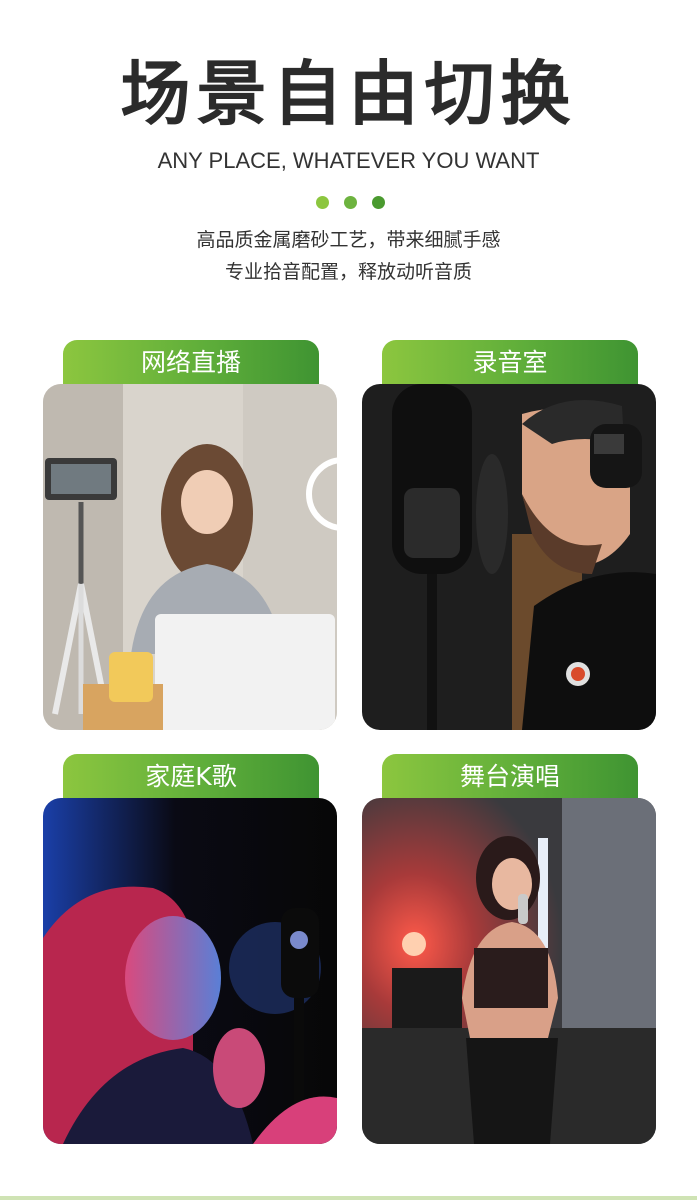  Describe the element at coordinates (509, 557) in the screenshot. I see `studio-photo` at that location.